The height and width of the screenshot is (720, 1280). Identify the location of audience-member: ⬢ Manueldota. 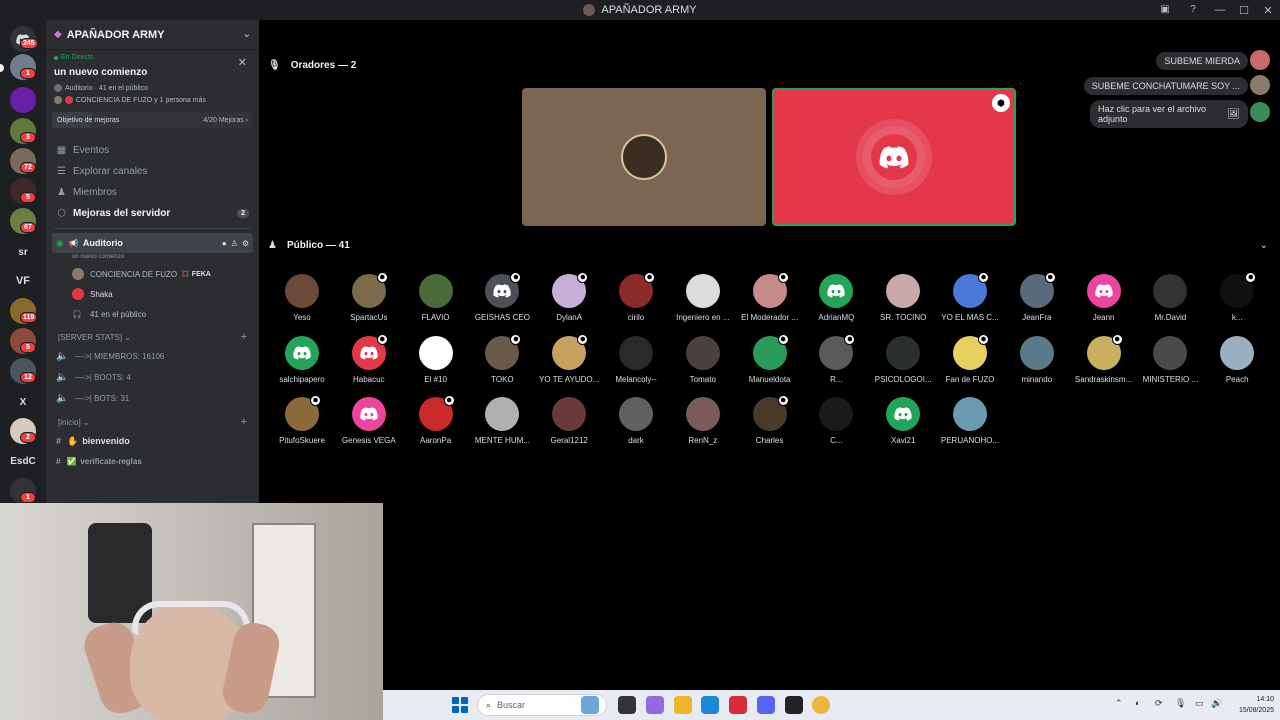
(770, 358).